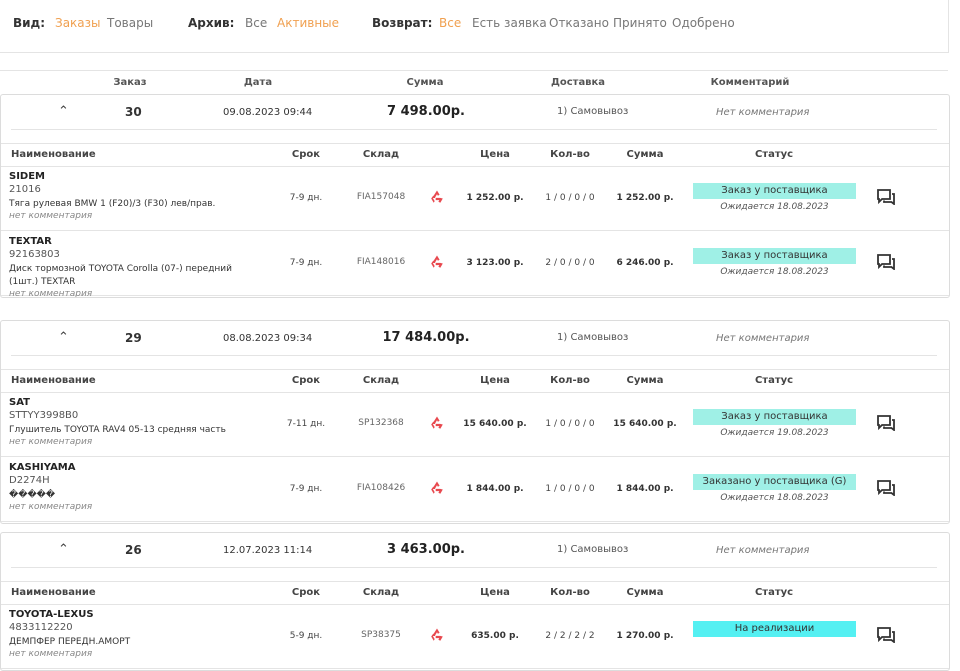  I want to click on item-brand: TOYOTA-LEXUS, so click(51, 614).